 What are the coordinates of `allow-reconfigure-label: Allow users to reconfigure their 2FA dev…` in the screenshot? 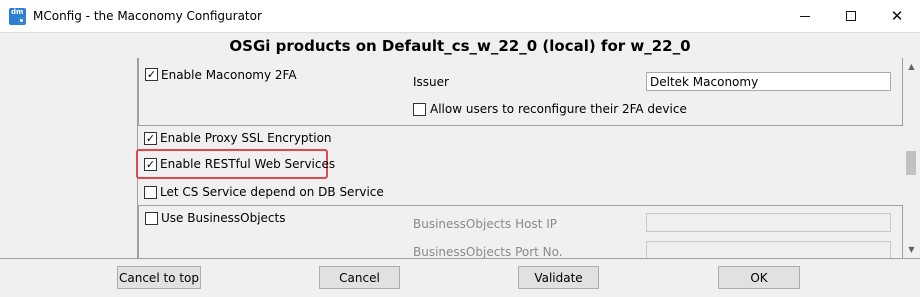 It's located at (558, 109).